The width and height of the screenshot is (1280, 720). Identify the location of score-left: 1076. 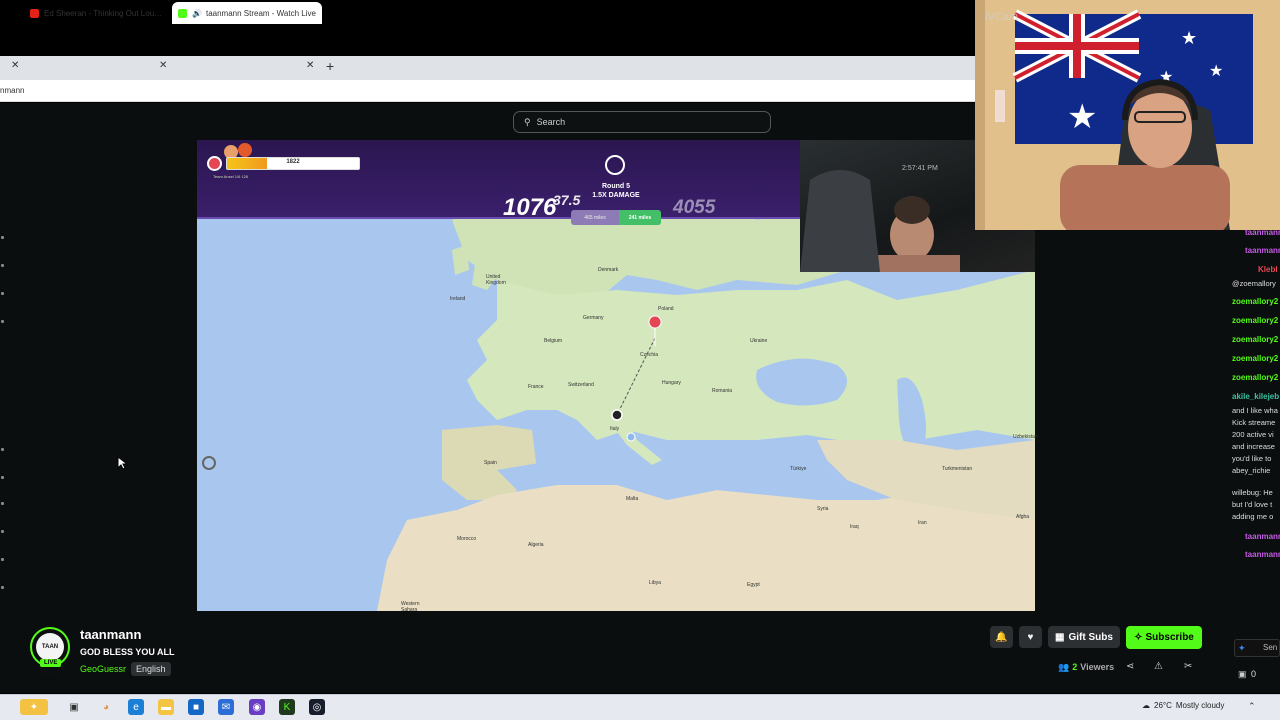
(530, 207).